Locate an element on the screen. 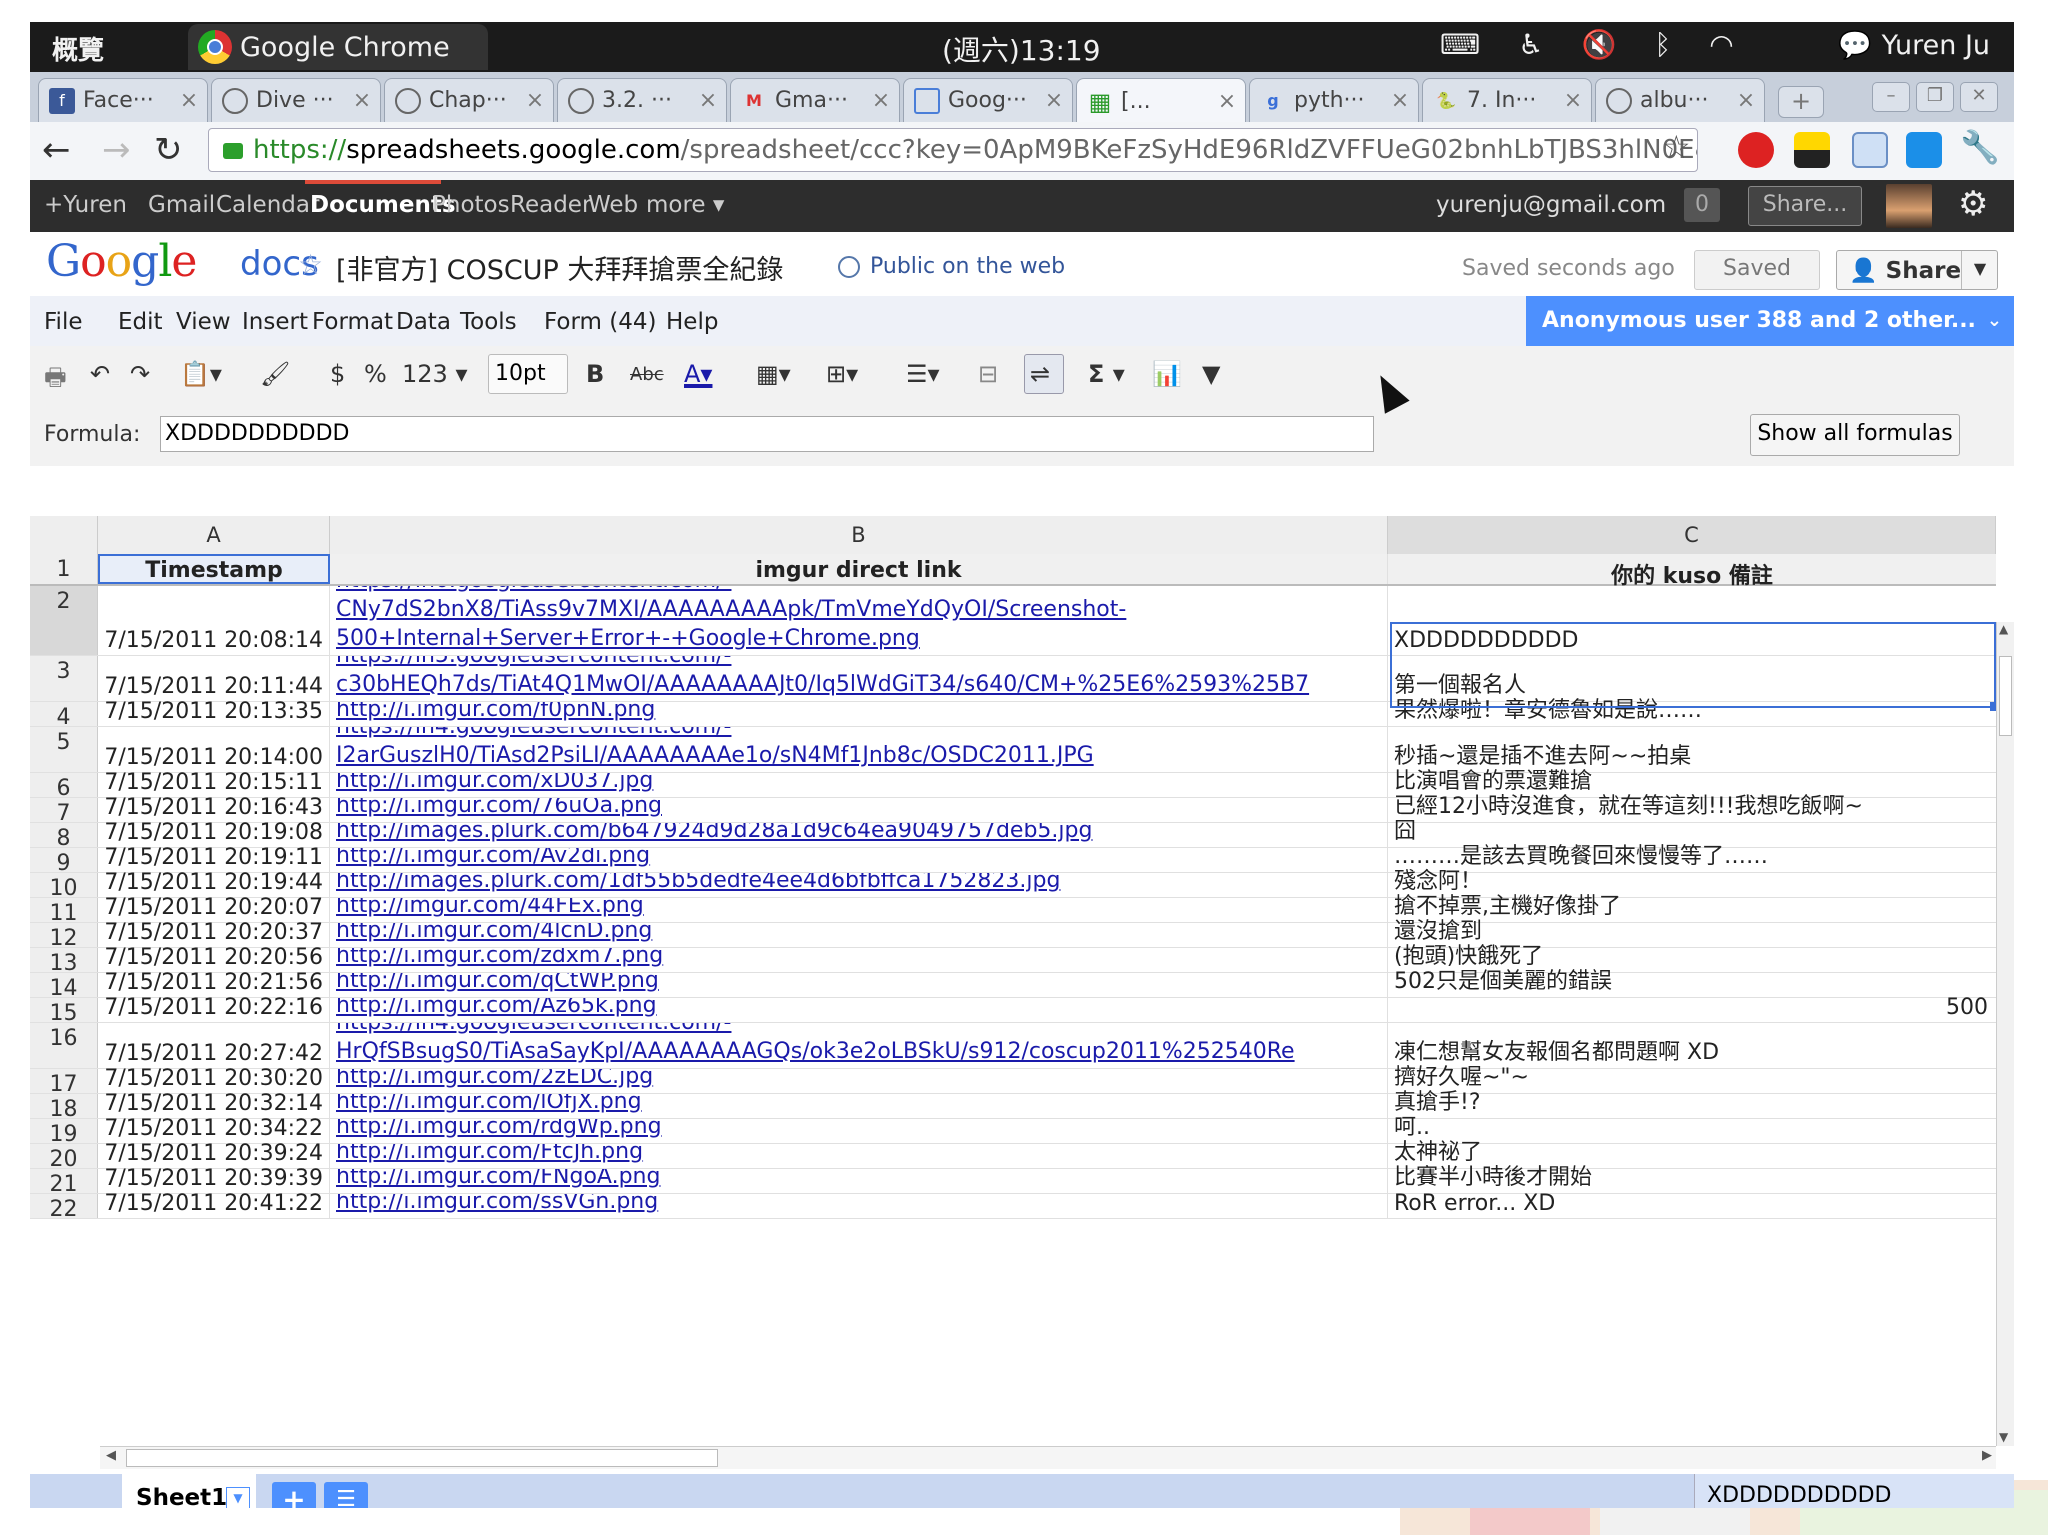  cell-note: 你的 kuso 備註 is located at coordinates (1692, 571).